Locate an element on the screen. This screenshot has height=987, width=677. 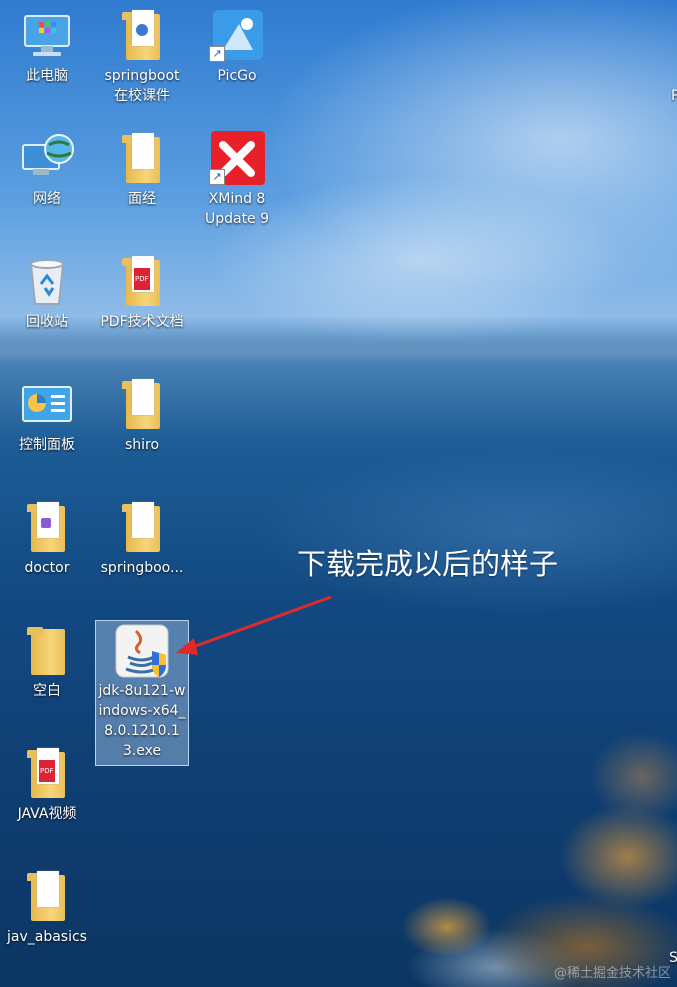
annotation-text: 下载完成以后的样子 is located at coordinates (428, 564).